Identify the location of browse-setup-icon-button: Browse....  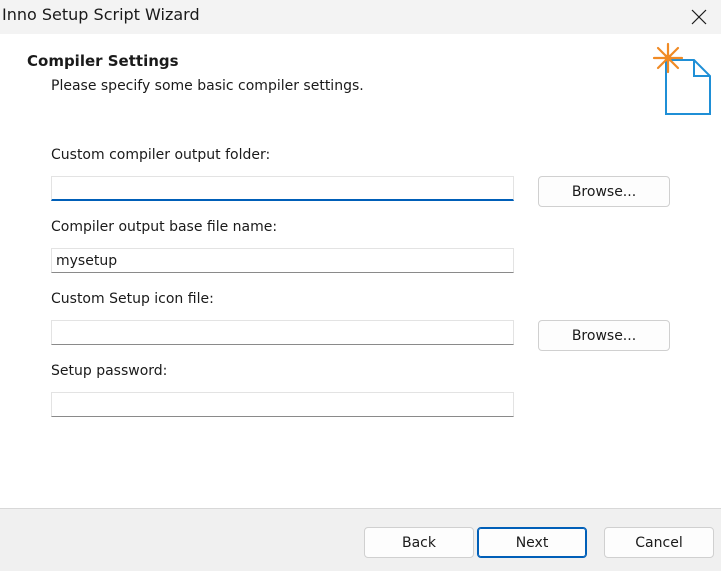
(604, 335).